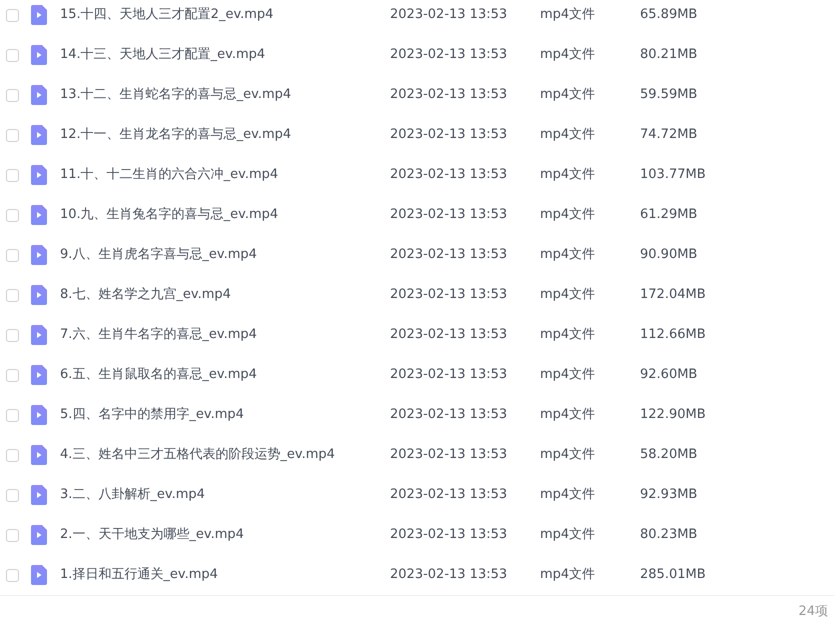  I want to click on file-name: 14.十三、天地人三才配置_ev.mp4, so click(163, 55).